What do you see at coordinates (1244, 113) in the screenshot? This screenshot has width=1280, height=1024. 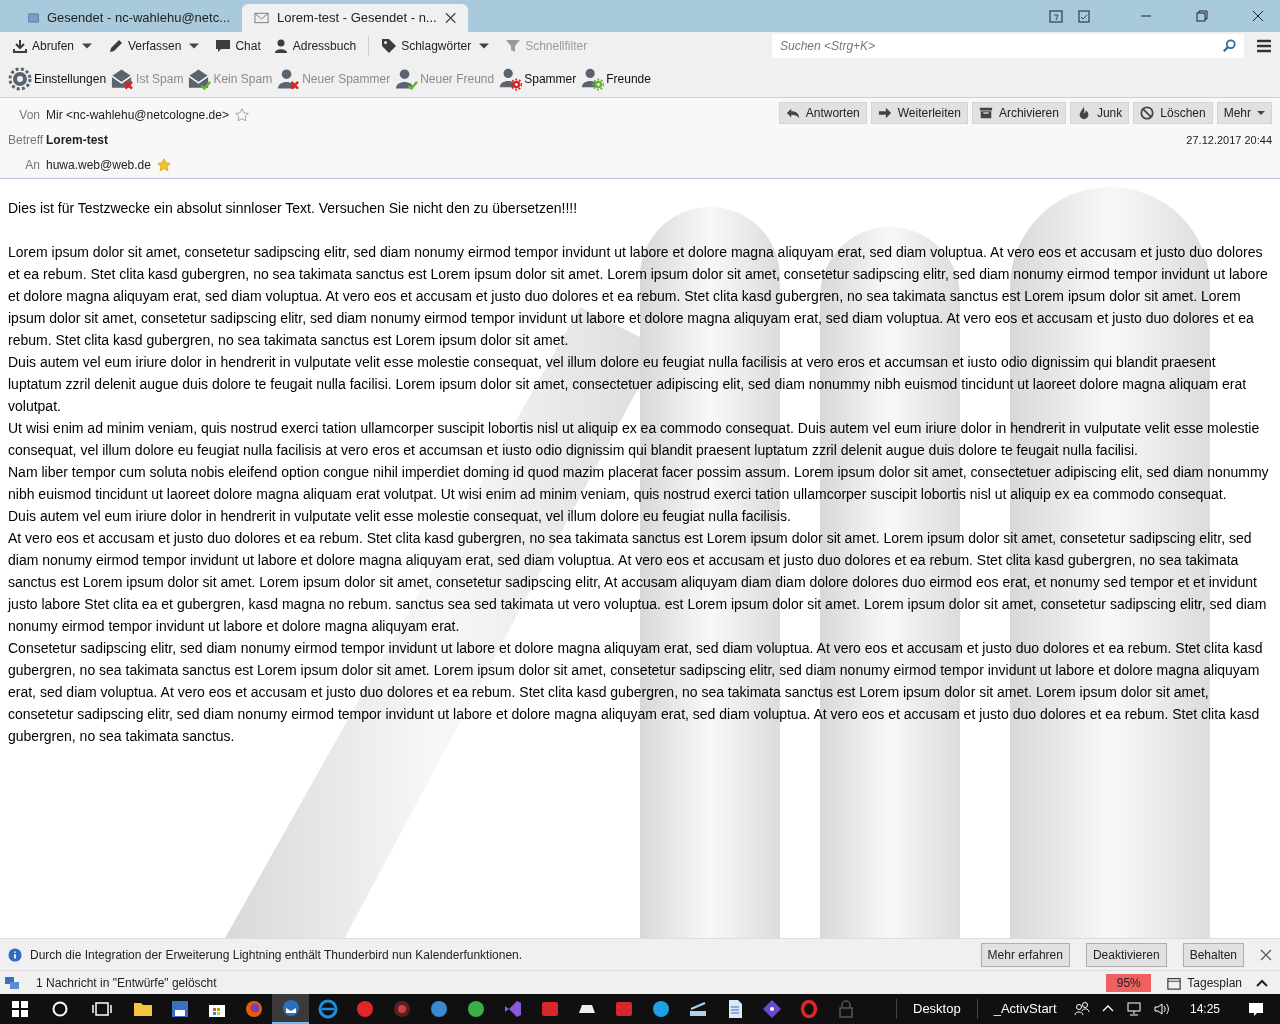 I see `header-action-button: Mehr` at bounding box center [1244, 113].